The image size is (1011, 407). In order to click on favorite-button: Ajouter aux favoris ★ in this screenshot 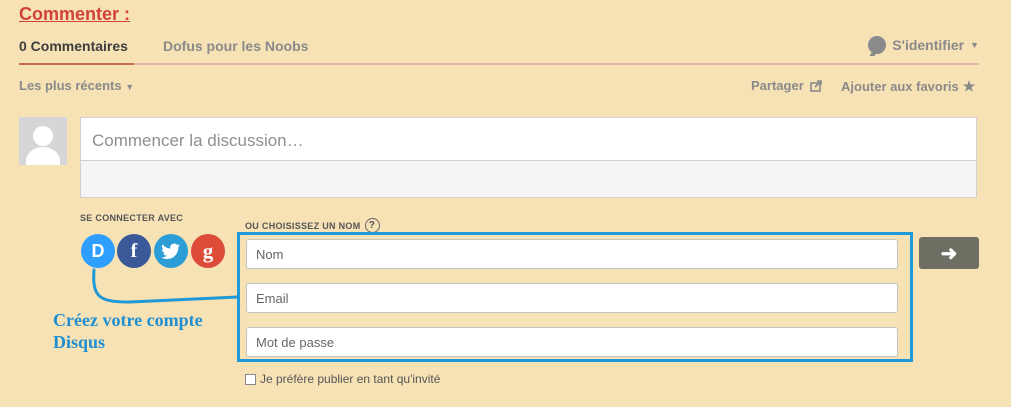, I will do `click(908, 86)`.